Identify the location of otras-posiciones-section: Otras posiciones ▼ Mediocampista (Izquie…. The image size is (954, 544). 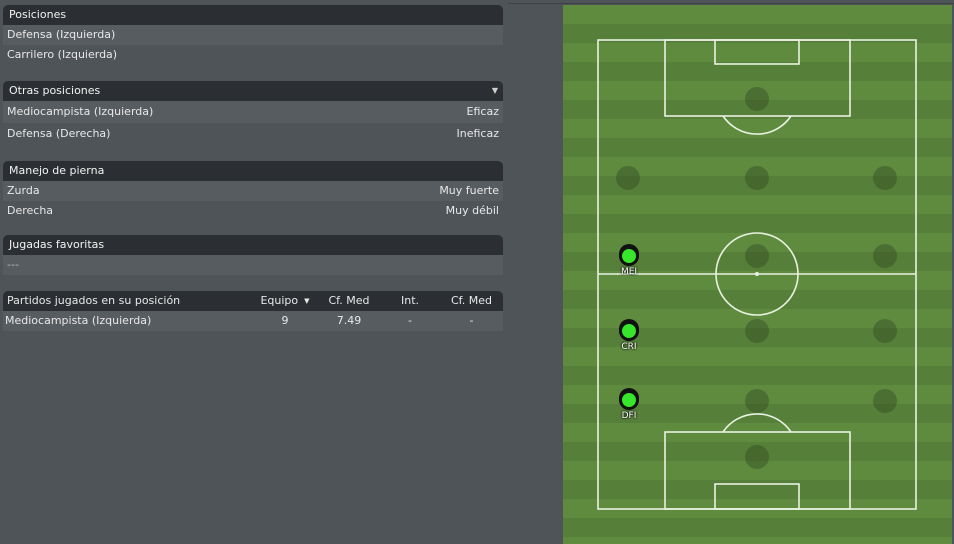
(253, 113).